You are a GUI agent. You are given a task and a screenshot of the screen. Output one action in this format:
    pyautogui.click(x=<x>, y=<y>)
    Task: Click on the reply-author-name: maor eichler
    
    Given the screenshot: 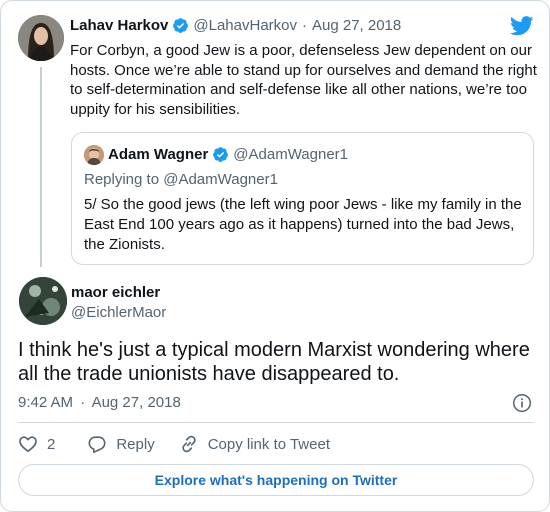 What is the action you would take?
    pyautogui.click(x=118, y=293)
    